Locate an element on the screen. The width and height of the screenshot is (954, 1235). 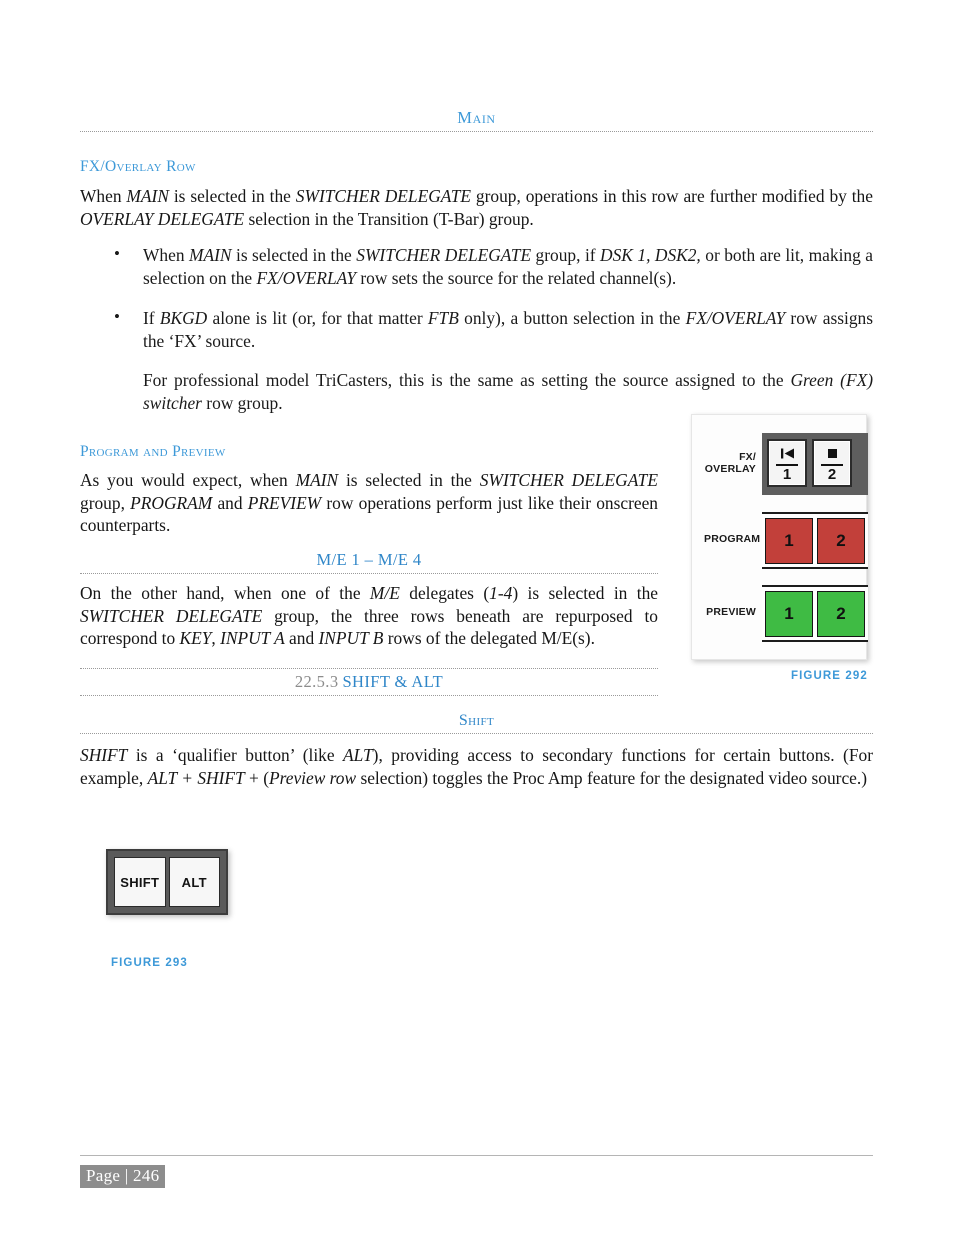
running-header-title: Main is located at coordinates (476, 117).